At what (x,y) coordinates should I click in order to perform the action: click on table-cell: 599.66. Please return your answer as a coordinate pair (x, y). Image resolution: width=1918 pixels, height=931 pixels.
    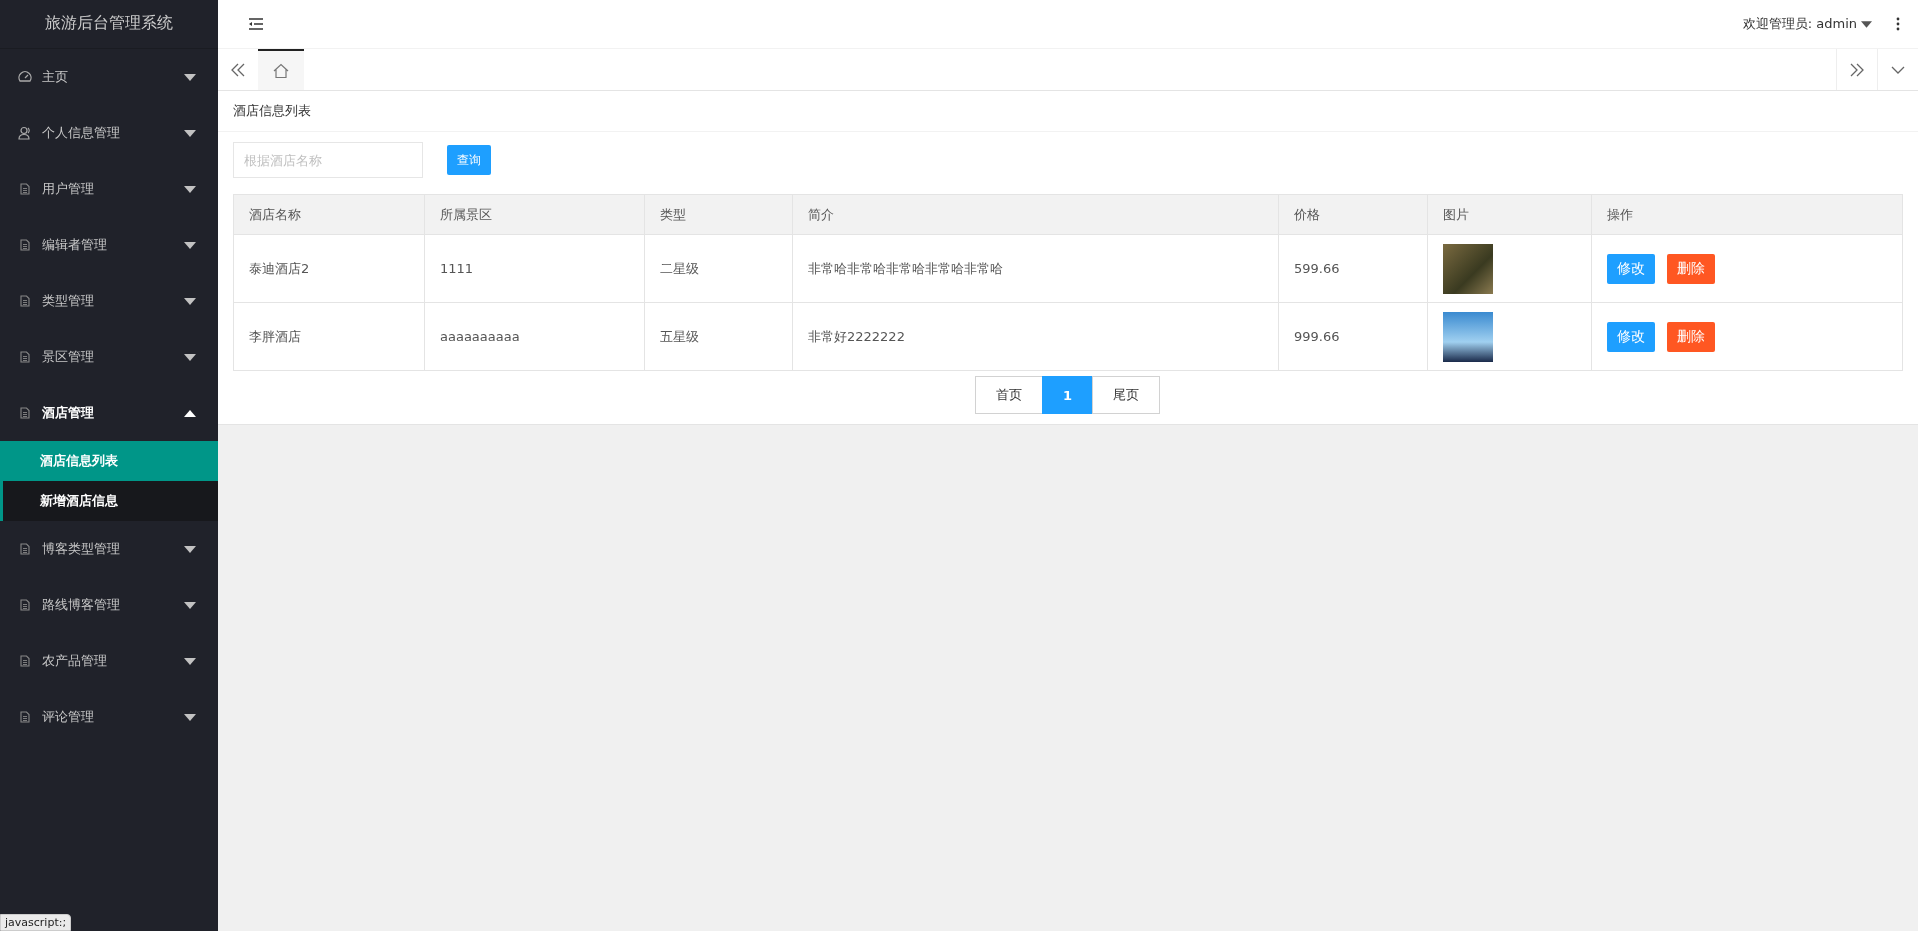
    Looking at the image, I should click on (1353, 268).